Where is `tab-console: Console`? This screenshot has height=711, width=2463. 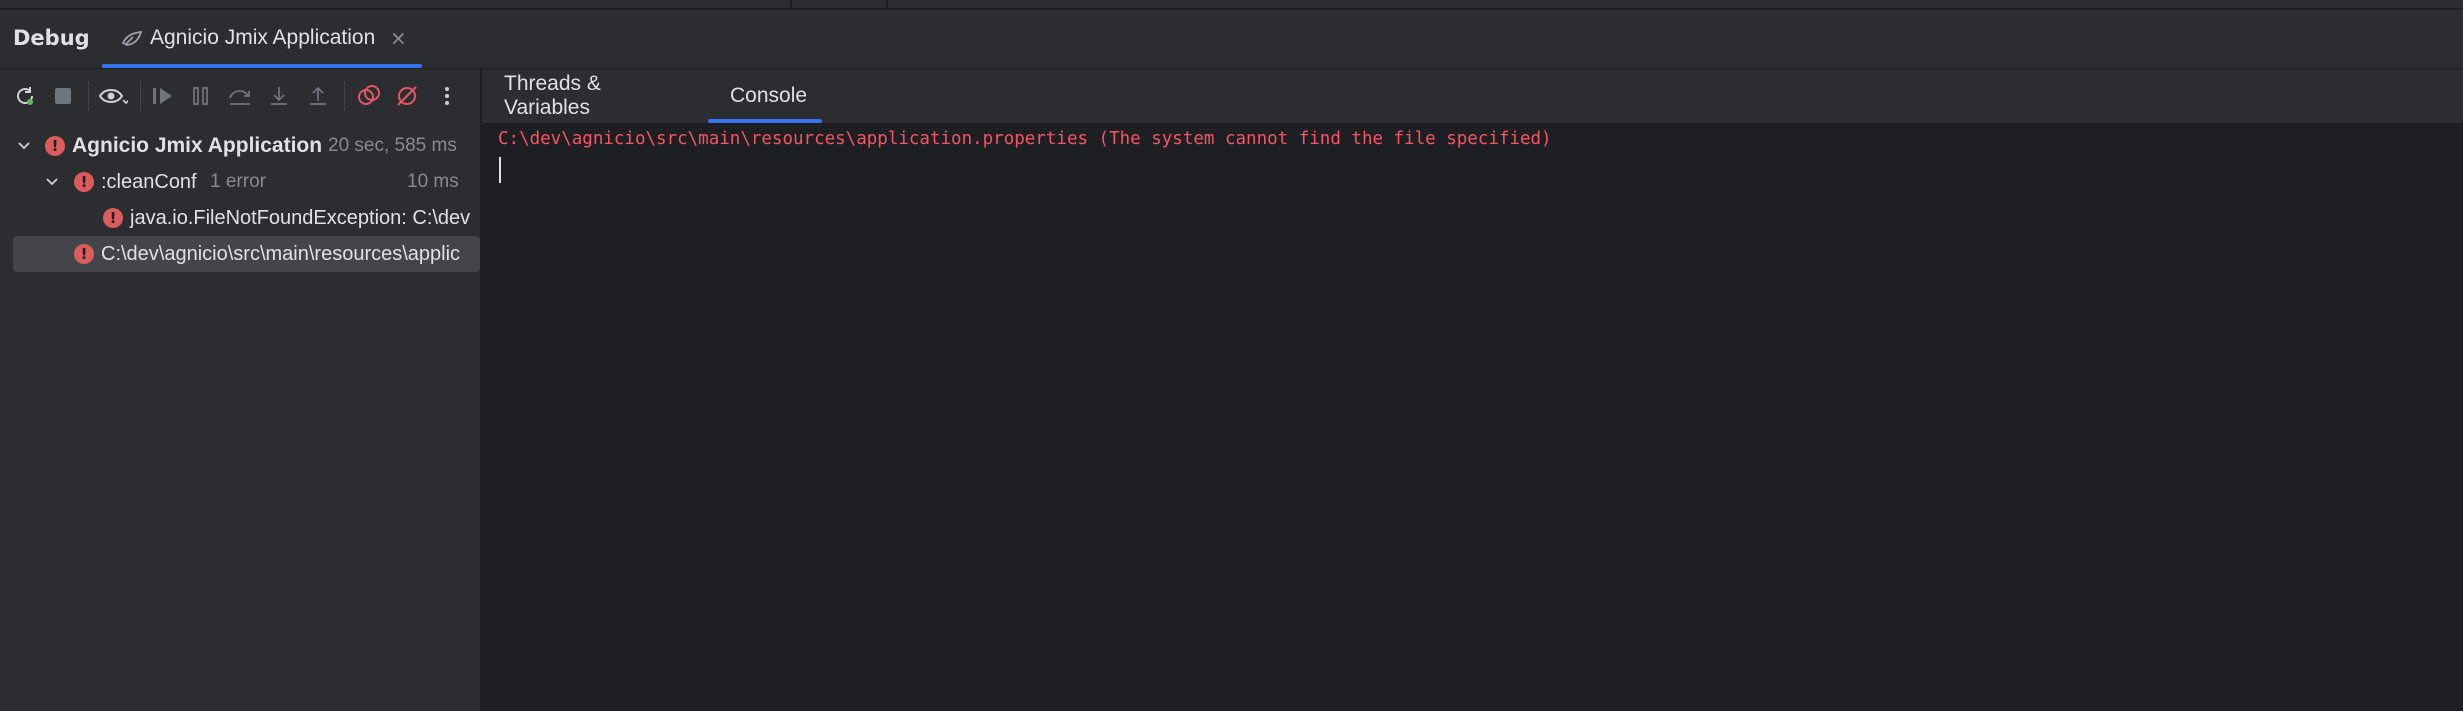
tab-console: Console is located at coordinates (765, 96).